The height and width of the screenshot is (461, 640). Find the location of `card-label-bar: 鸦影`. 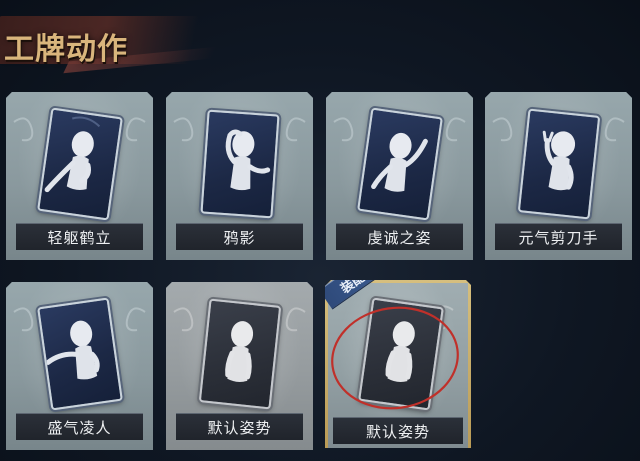

card-label-bar: 鸦影 is located at coordinates (239, 236).